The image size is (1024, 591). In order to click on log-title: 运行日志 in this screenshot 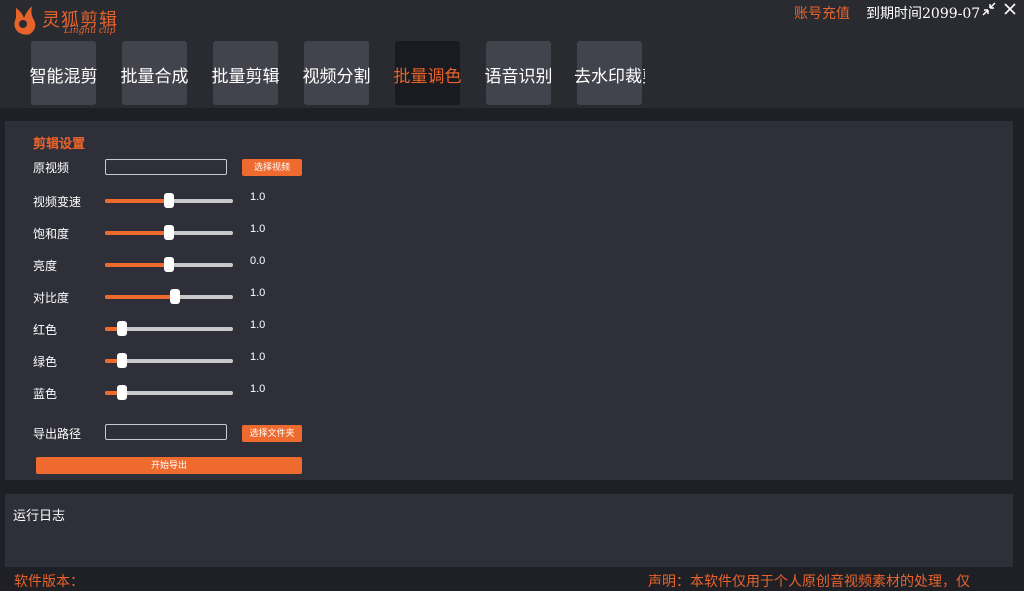, I will do `click(39, 515)`.